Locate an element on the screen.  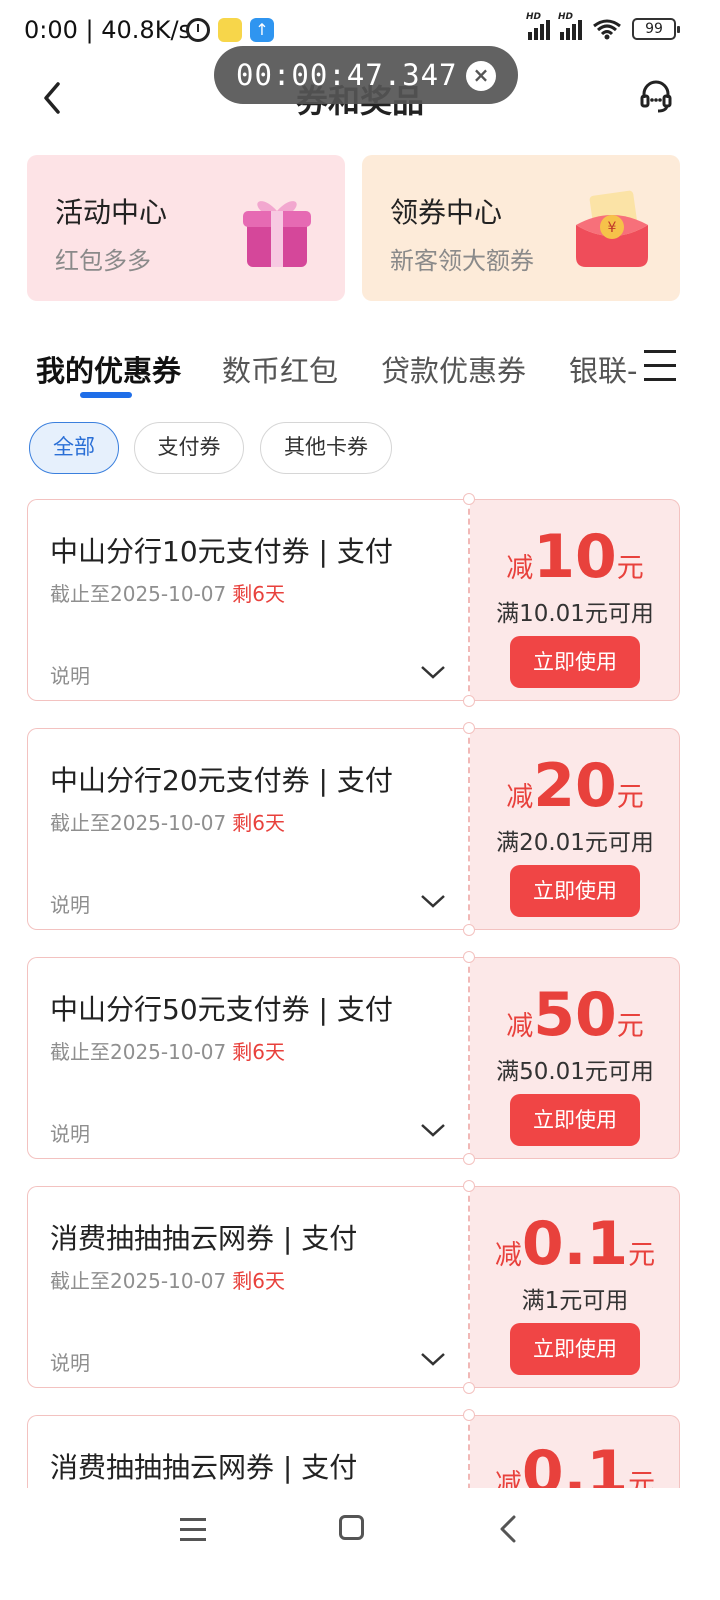
coupon-info: 中山分行50元支付券 | 支付 截止至2025-10-07 剩6天 说明 is located at coordinates (248, 1058).